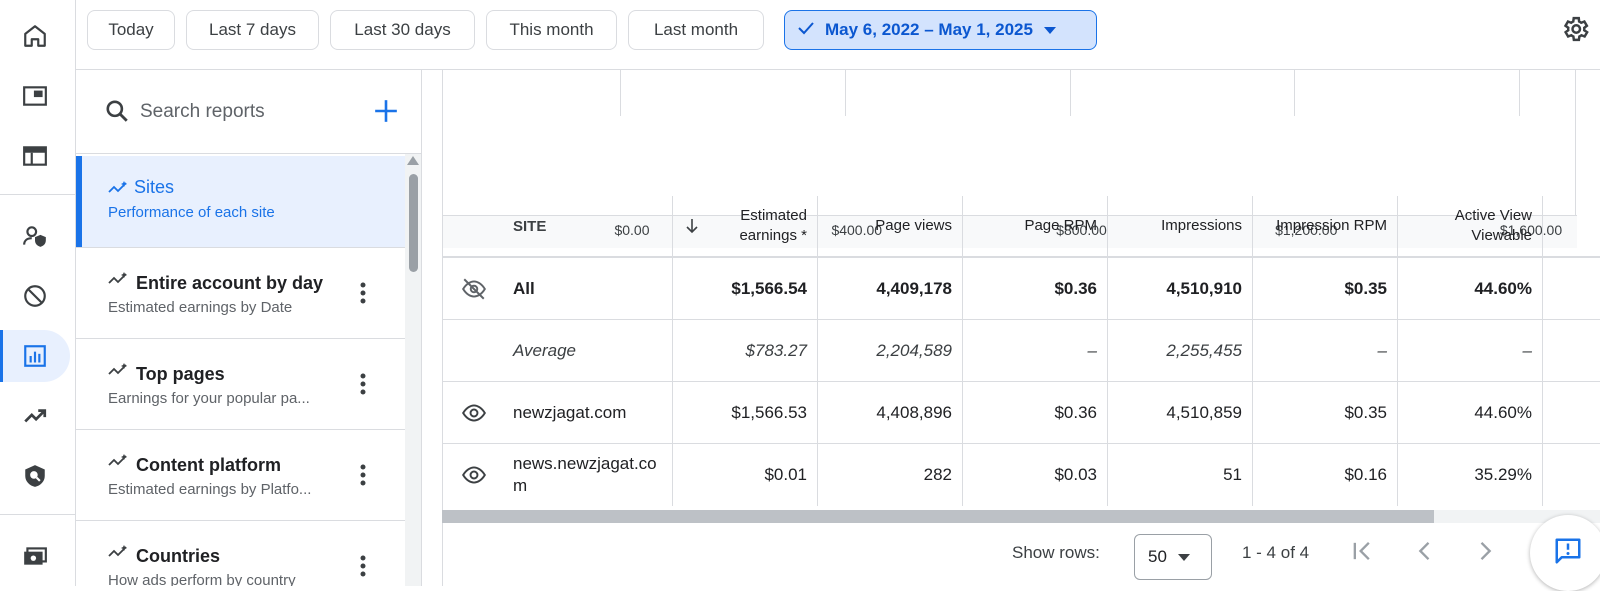 This screenshot has width=1600, height=591. I want to click on value-cell: 4,408,896, so click(890, 412).